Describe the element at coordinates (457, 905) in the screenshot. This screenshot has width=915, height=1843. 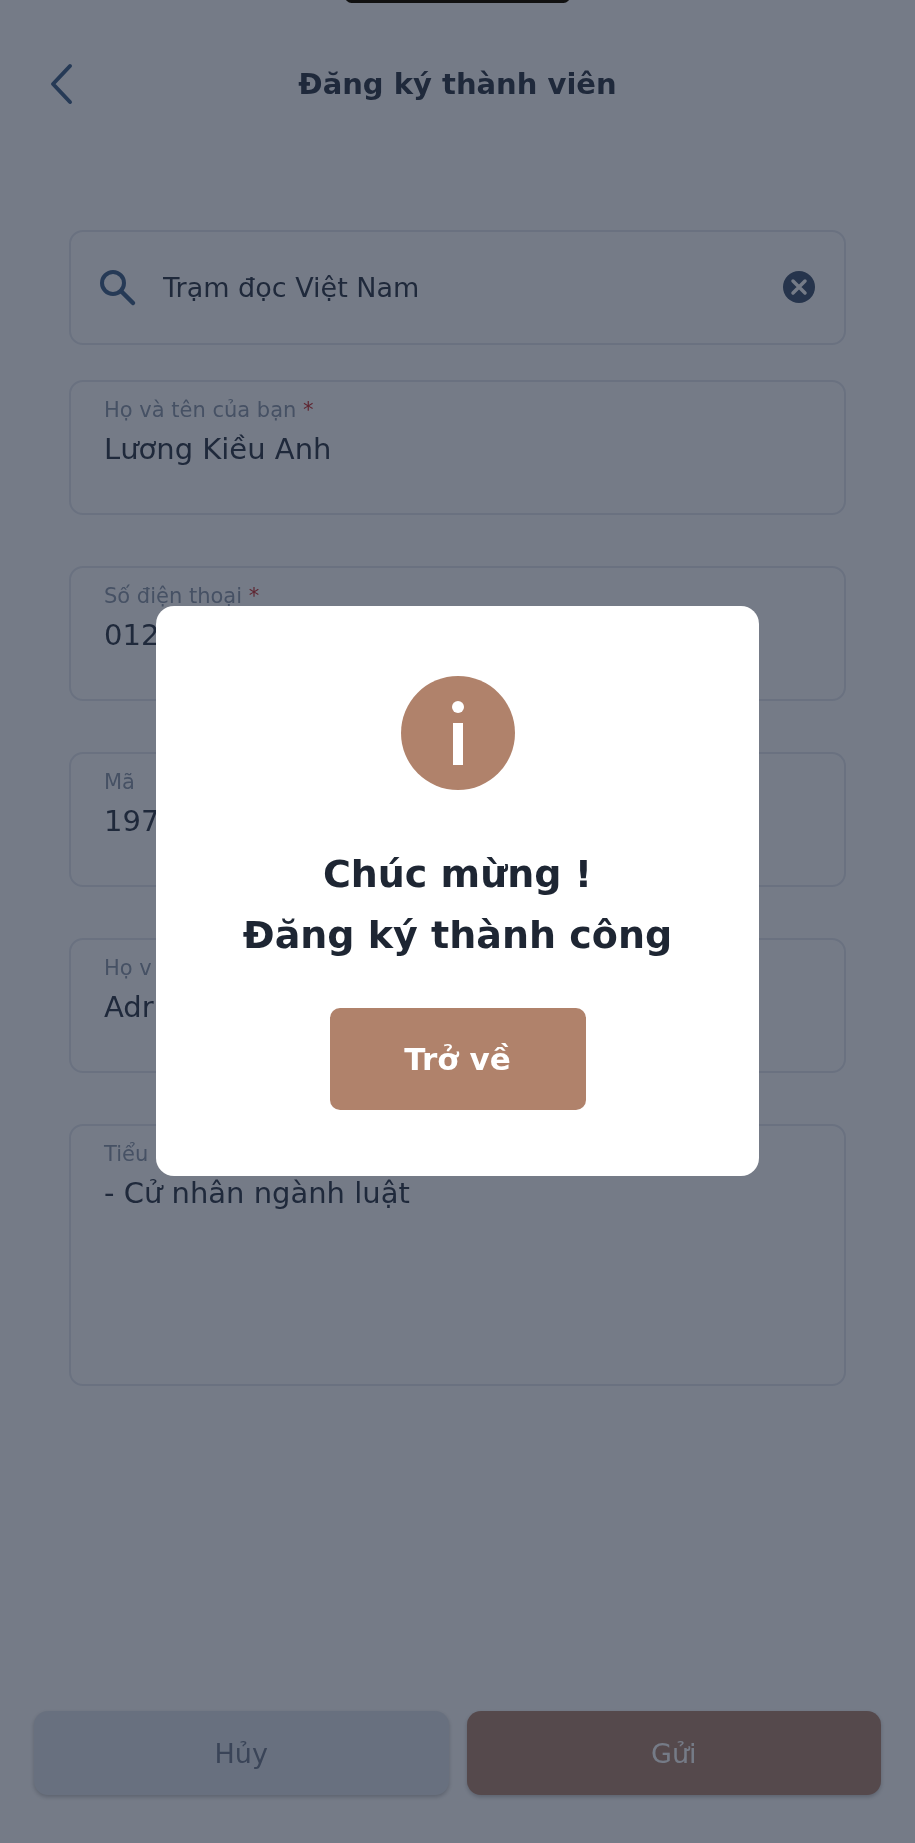
I see `dialog-message: Chúc mừng ! Đăng ký thành công` at that location.